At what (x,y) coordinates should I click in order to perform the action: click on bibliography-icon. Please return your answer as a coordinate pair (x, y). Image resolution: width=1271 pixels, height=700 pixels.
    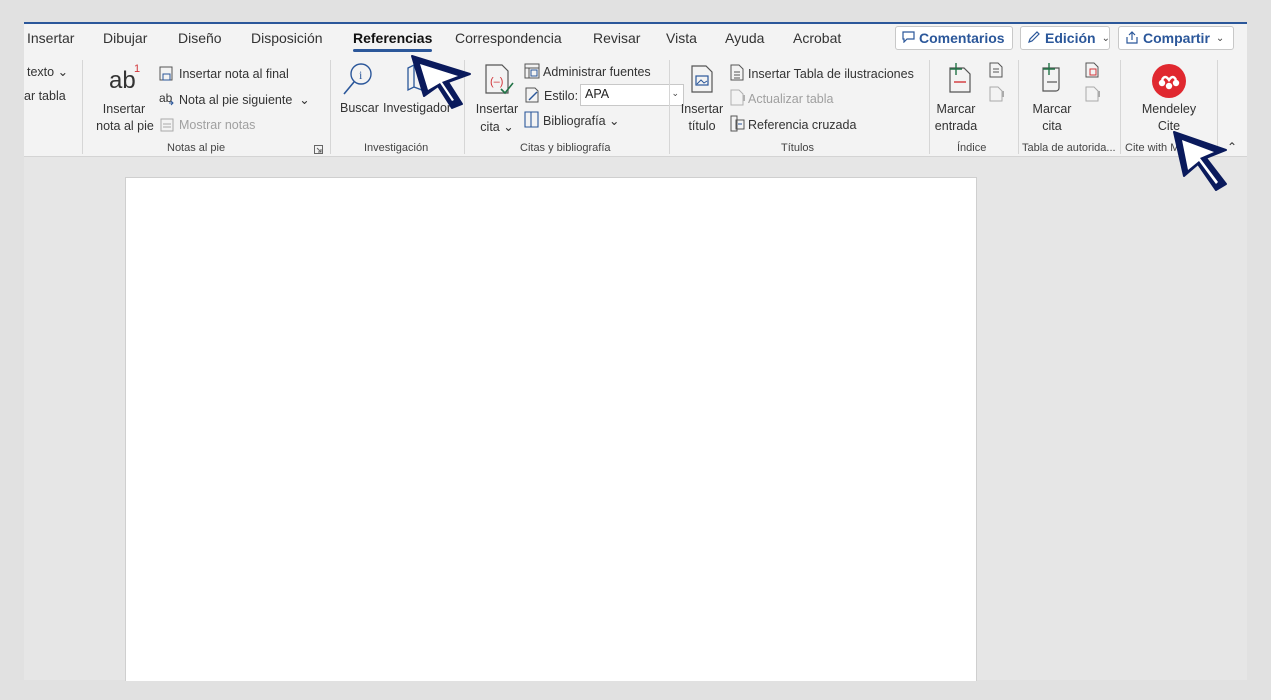
    Looking at the image, I should click on (531, 119).